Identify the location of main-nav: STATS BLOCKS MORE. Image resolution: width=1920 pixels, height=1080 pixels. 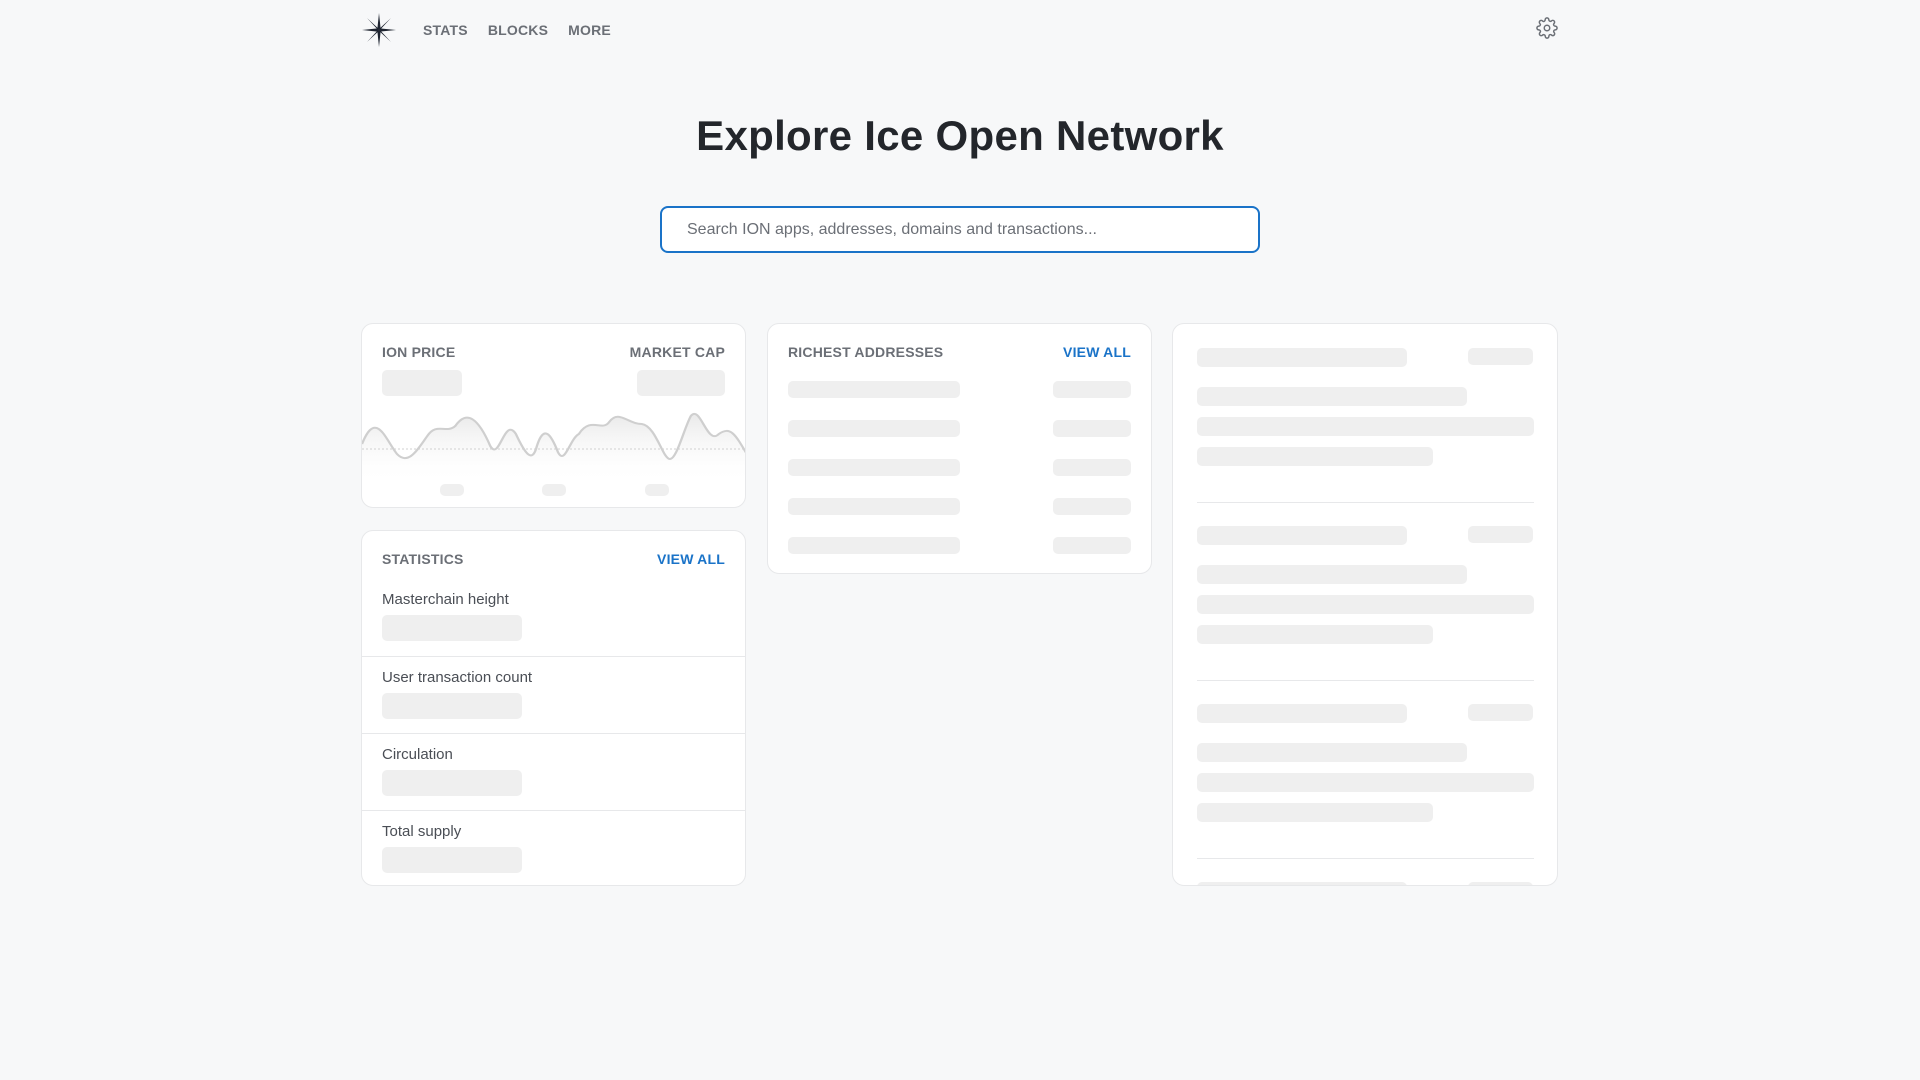
(517, 30).